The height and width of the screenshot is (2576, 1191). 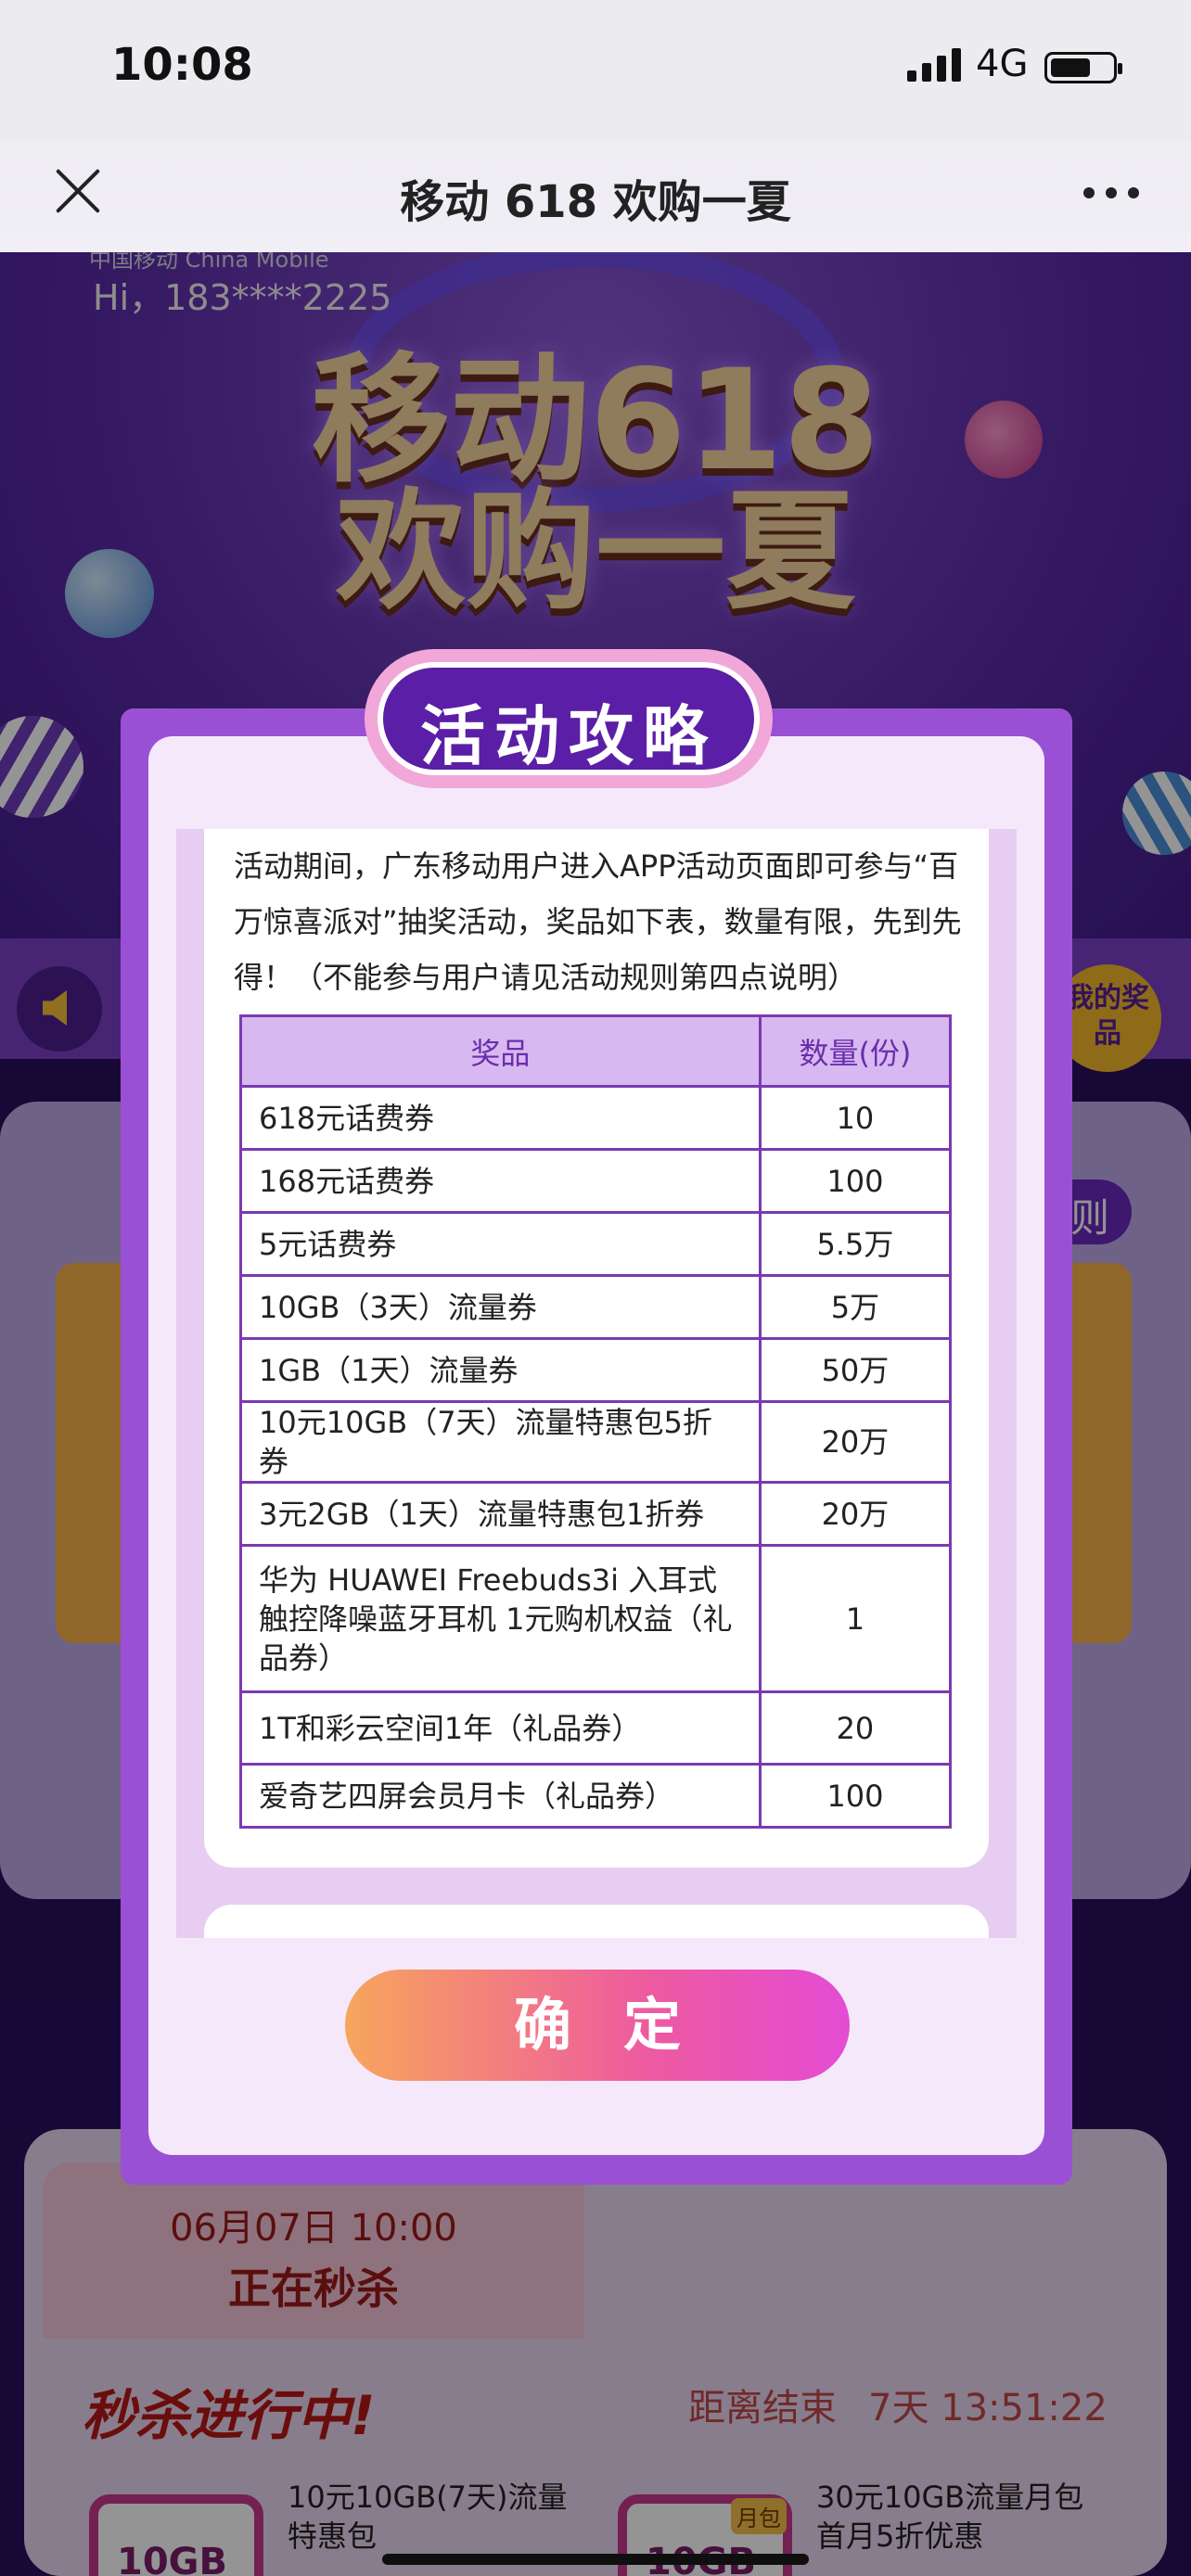 I want to click on prize-qty: 5.5万, so click(x=855, y=1244).